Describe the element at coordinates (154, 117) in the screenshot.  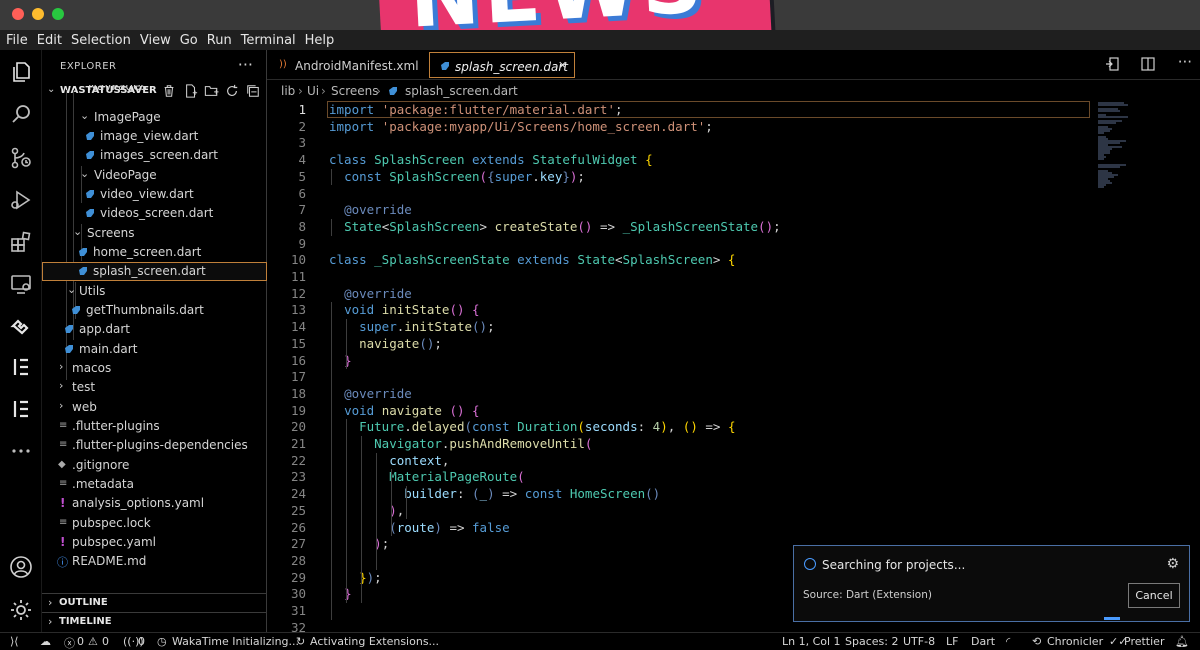
I see `tree-folder-imagepage: ⌄ ImagePage` at that location.